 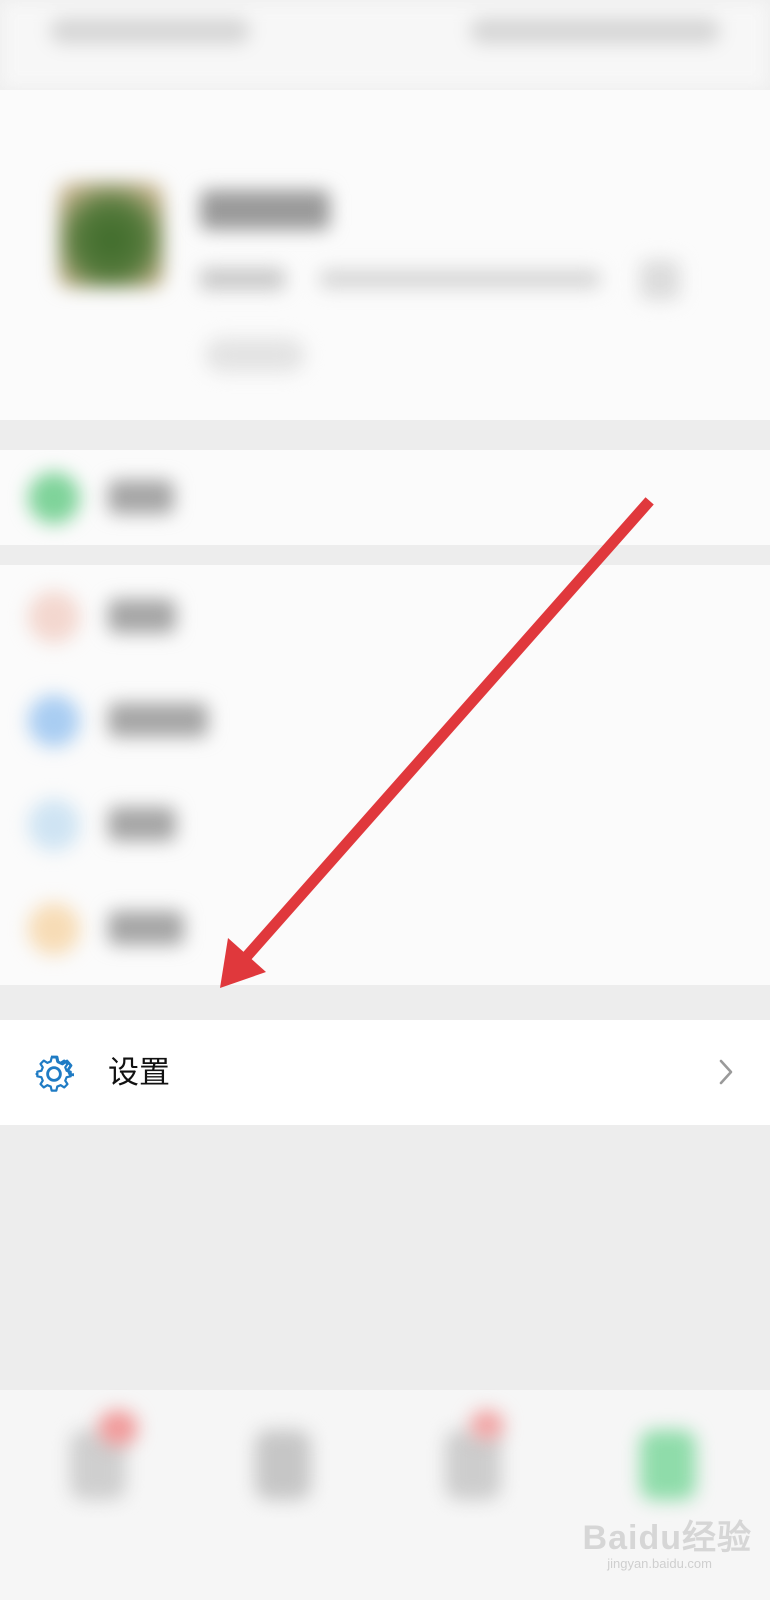 What do you see at coordinates (385, 497) in the screenshot?
I see `menu-row-pay` at bounding box center [385, 497].